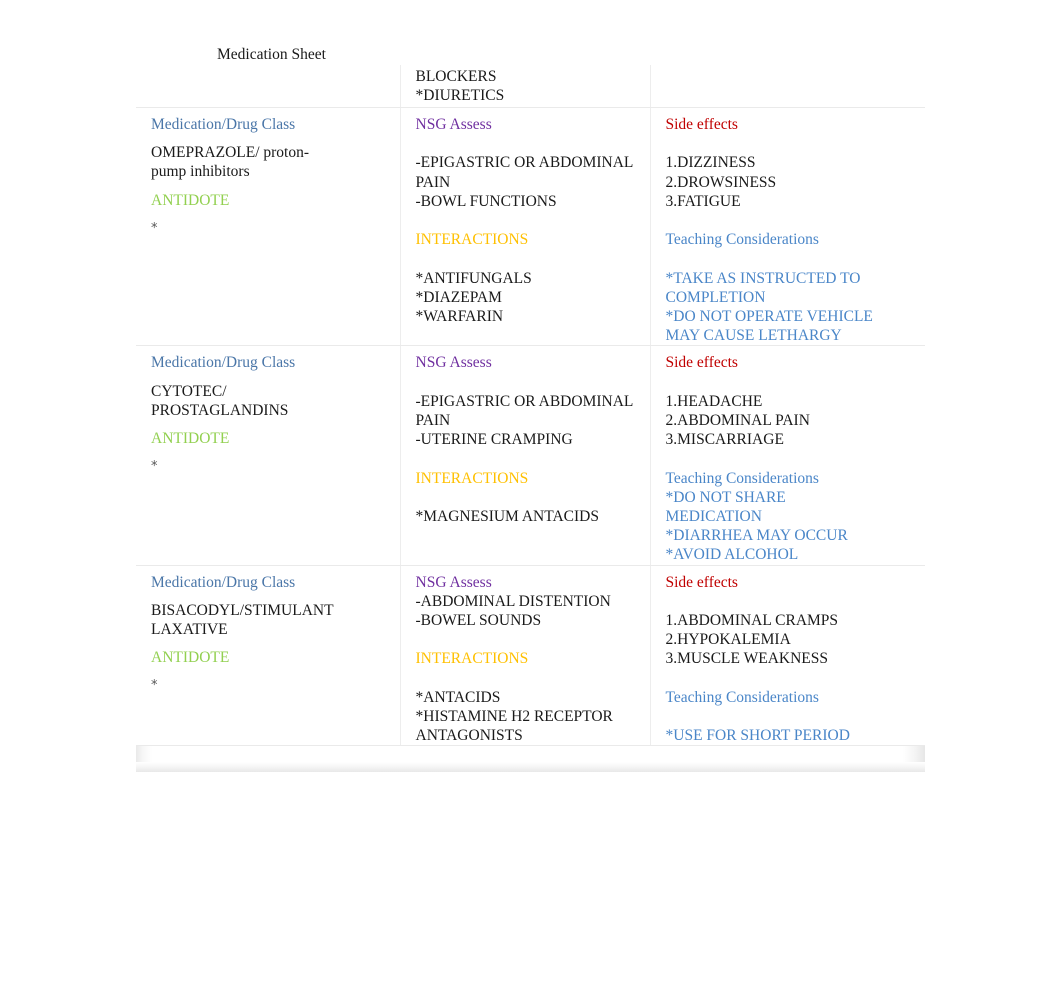  What do you see at coordinates (154, 467) in the screenshot?
I see `value-antidote-2: *` at bounding box center [154, 467].